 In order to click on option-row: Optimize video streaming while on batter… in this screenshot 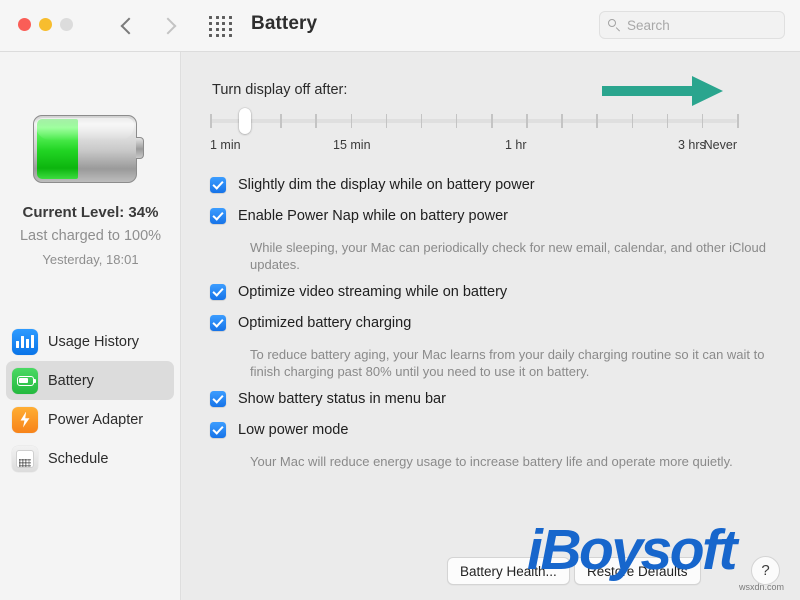, I will do `click(497, 297)`.